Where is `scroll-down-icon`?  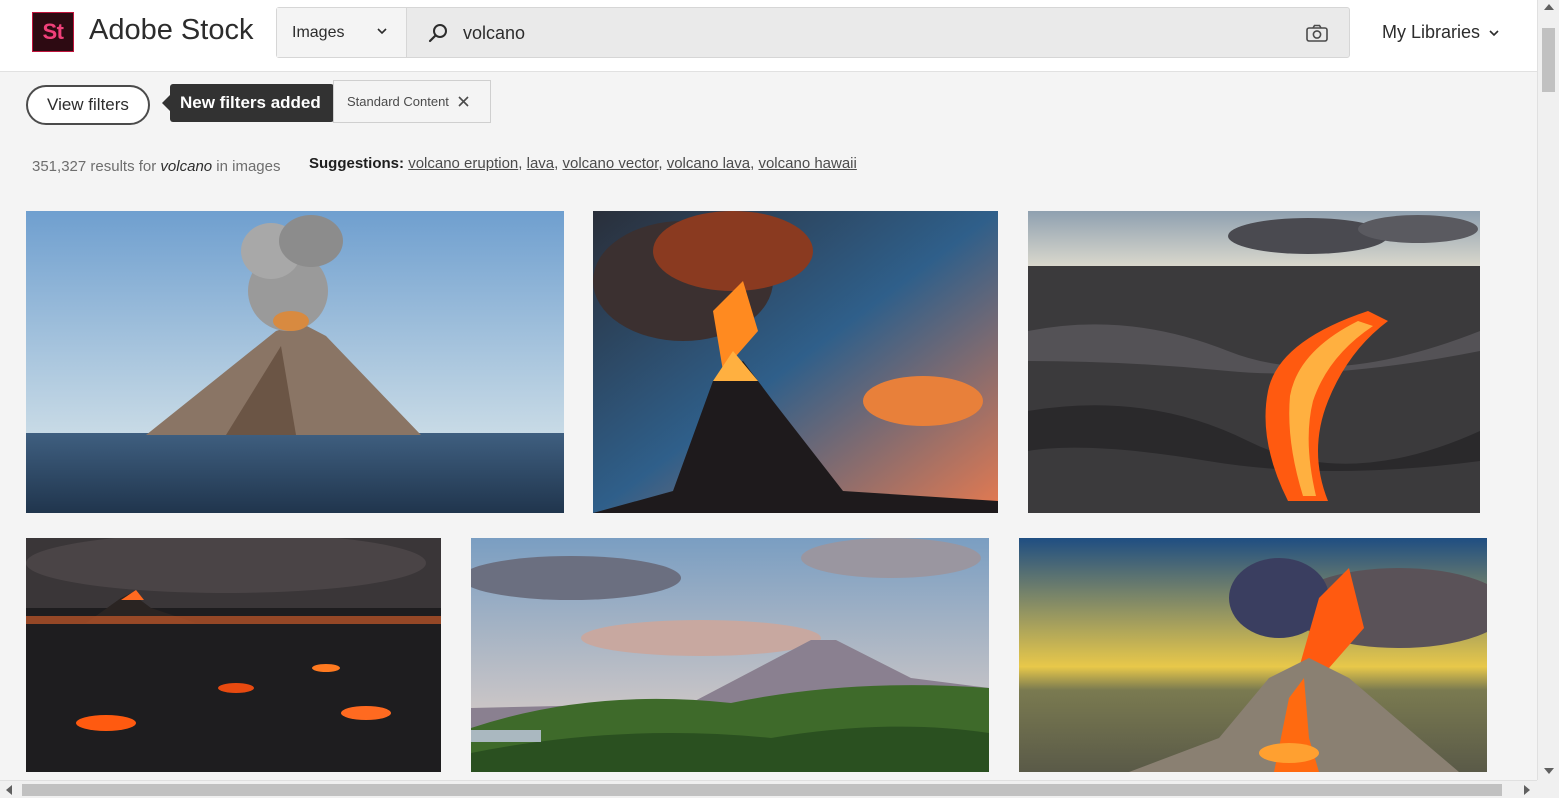
scroll-down-icon is located at coordinates (1549, 771).